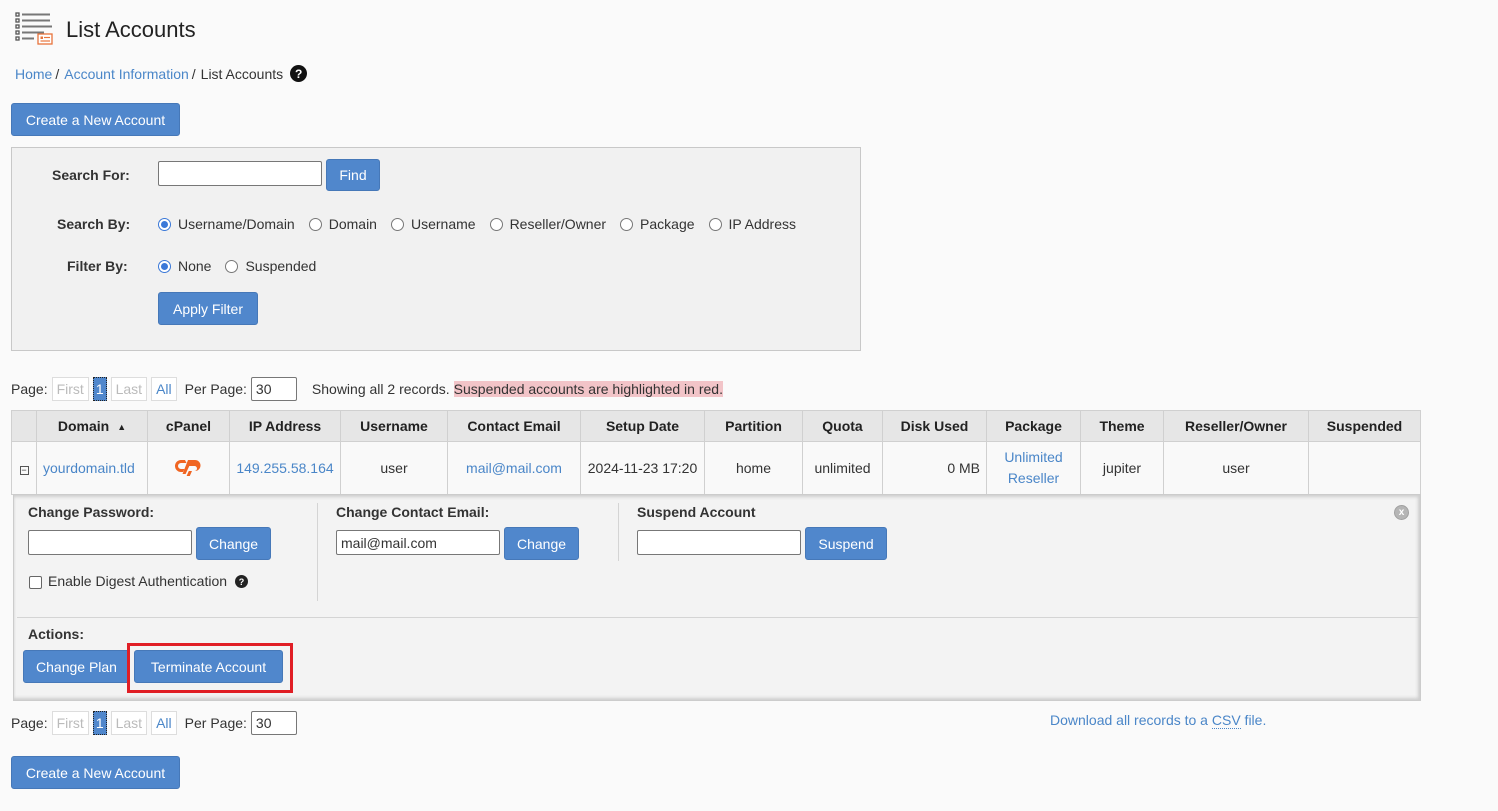 This screenshot has width=1498, height=811. I want to click on change-email-button: Change, so click(541, 543).